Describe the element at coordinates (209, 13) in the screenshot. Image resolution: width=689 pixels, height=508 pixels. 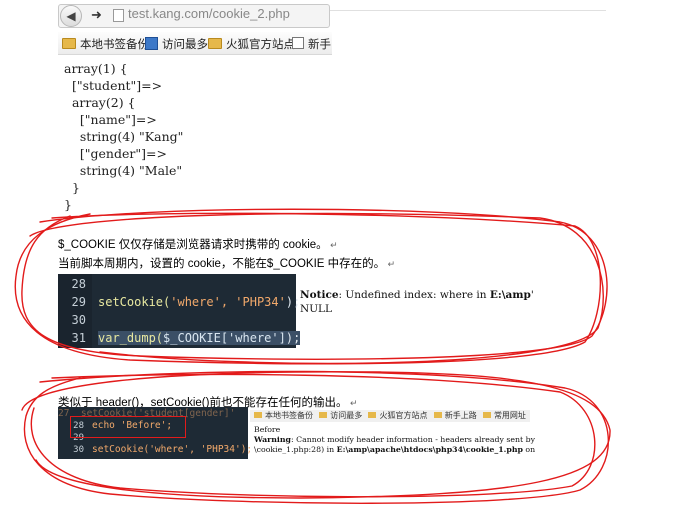
I see `url-text: test.kang.com/cookie_2.php` at that location.